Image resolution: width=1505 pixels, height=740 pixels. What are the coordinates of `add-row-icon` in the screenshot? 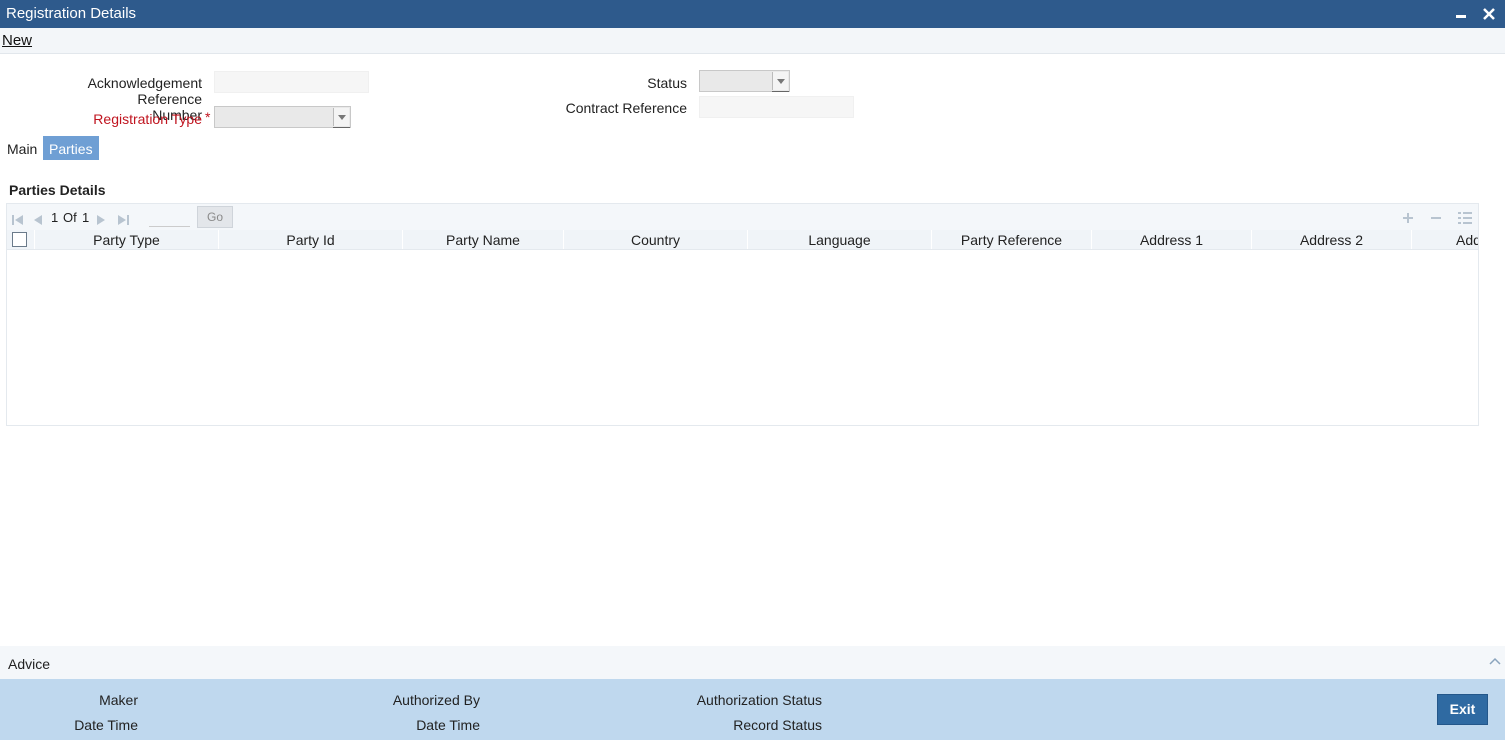 It's located at (1408, 219).